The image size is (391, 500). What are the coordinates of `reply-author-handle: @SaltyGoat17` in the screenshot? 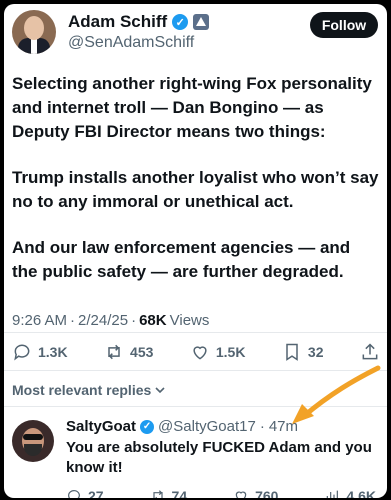 It's located at (207, 426).